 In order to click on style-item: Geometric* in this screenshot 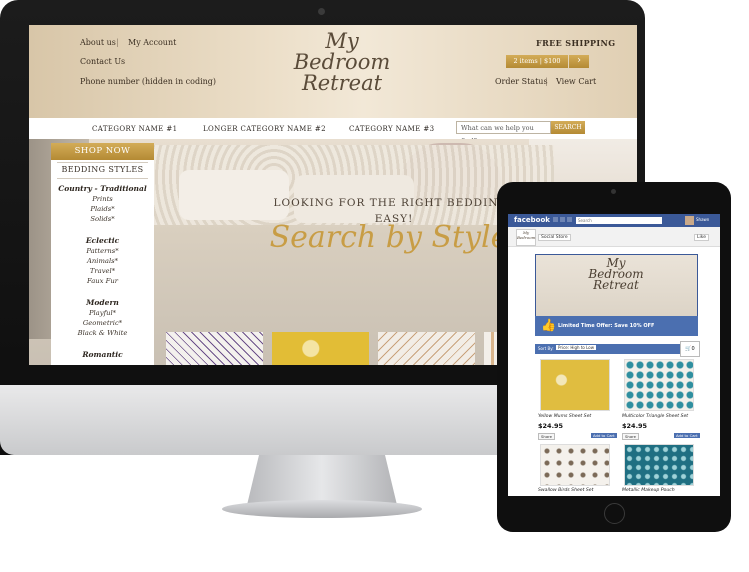, I will do `click(102, 323)`.